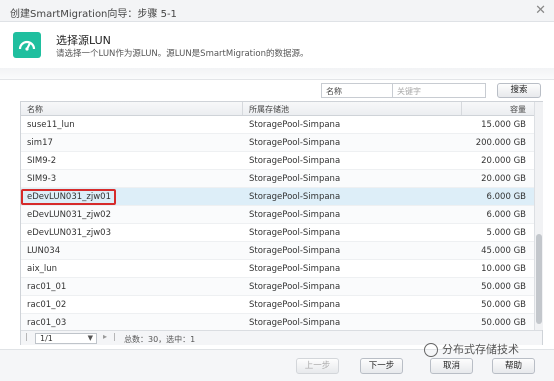 The height and width of the screenshot is (381, 554). What do you see at coordinates (503, 125) in the screenshot?
I see `cell-capacity: 15.000 GB` at bounding box center [503, 125].